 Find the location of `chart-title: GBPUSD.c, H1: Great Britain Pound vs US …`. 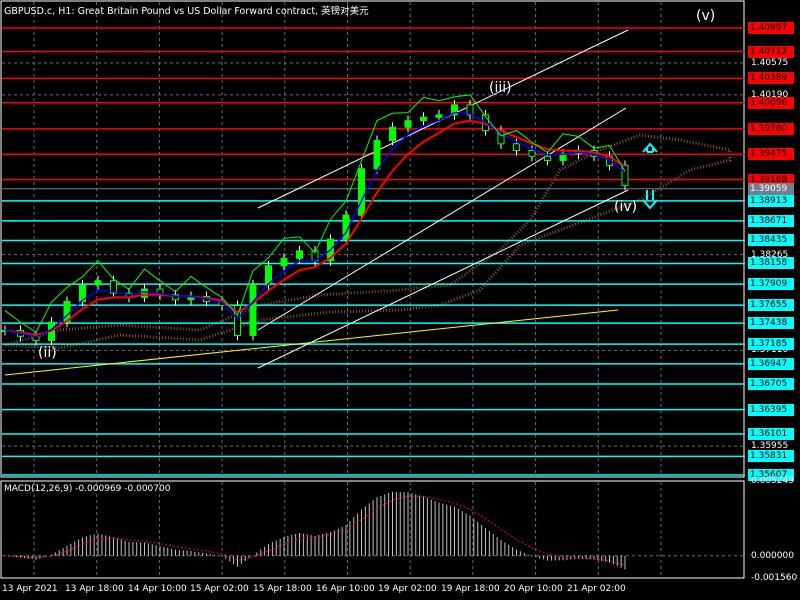

chart-title: GBPUSD.c, H1: Great Britain Pound vs US … is located at coordinates (186, 11).